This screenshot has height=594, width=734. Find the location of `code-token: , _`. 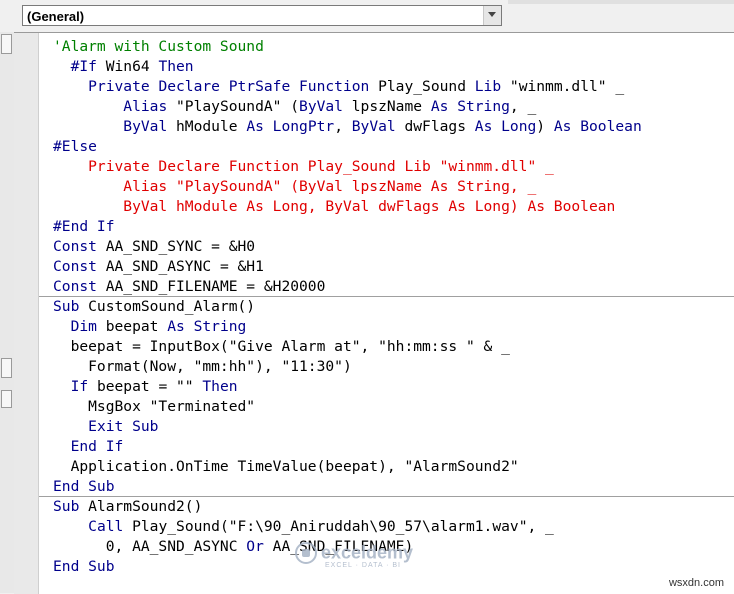

code-token: , _ is located at coordinates (523, 106).